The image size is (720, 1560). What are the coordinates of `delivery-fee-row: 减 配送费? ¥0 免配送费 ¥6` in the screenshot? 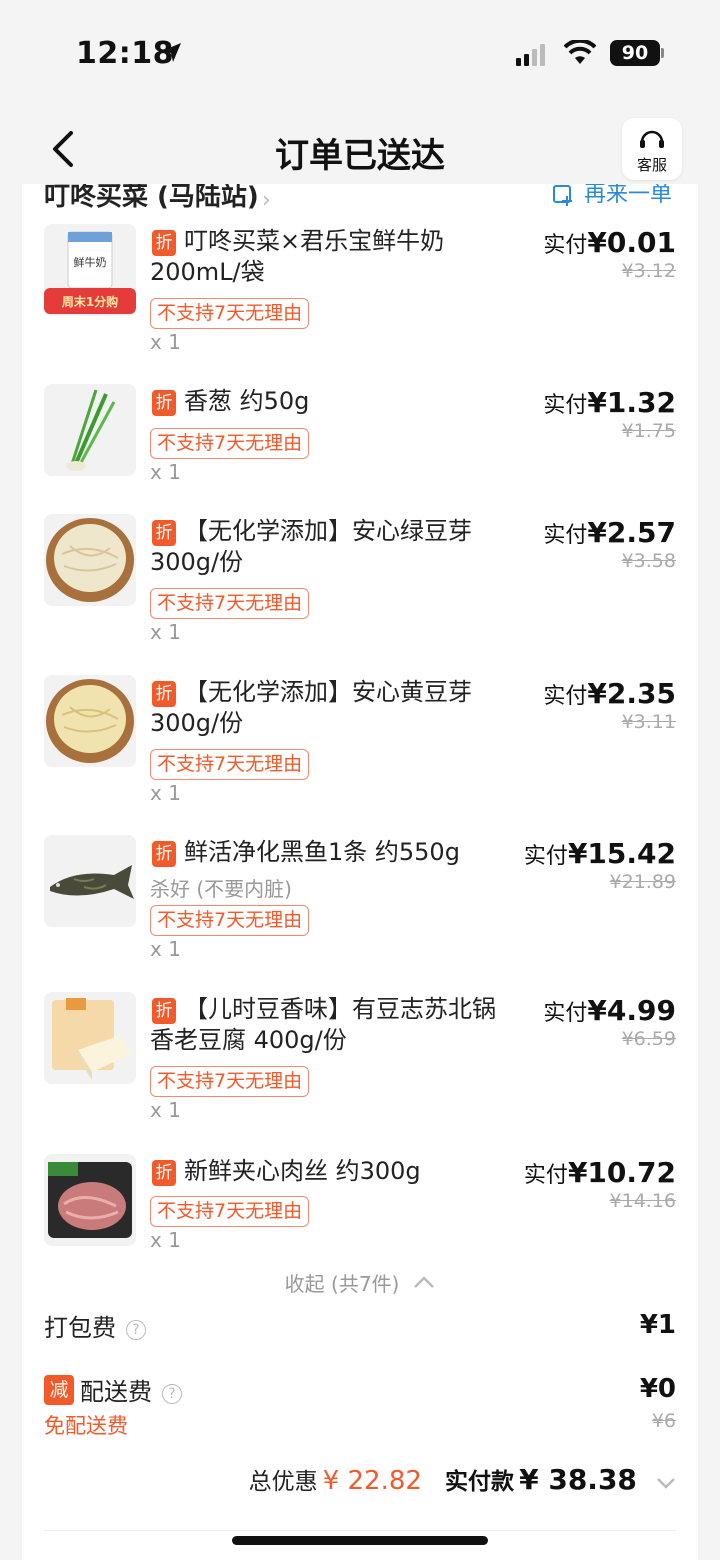 It's located at (360, 1407).